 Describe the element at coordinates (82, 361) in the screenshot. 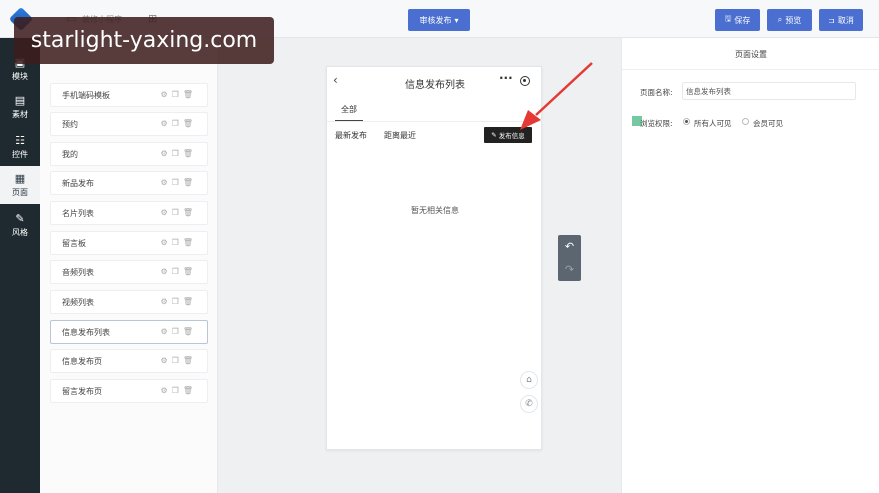

I see `page-item-label: 信息发布页` at that location.